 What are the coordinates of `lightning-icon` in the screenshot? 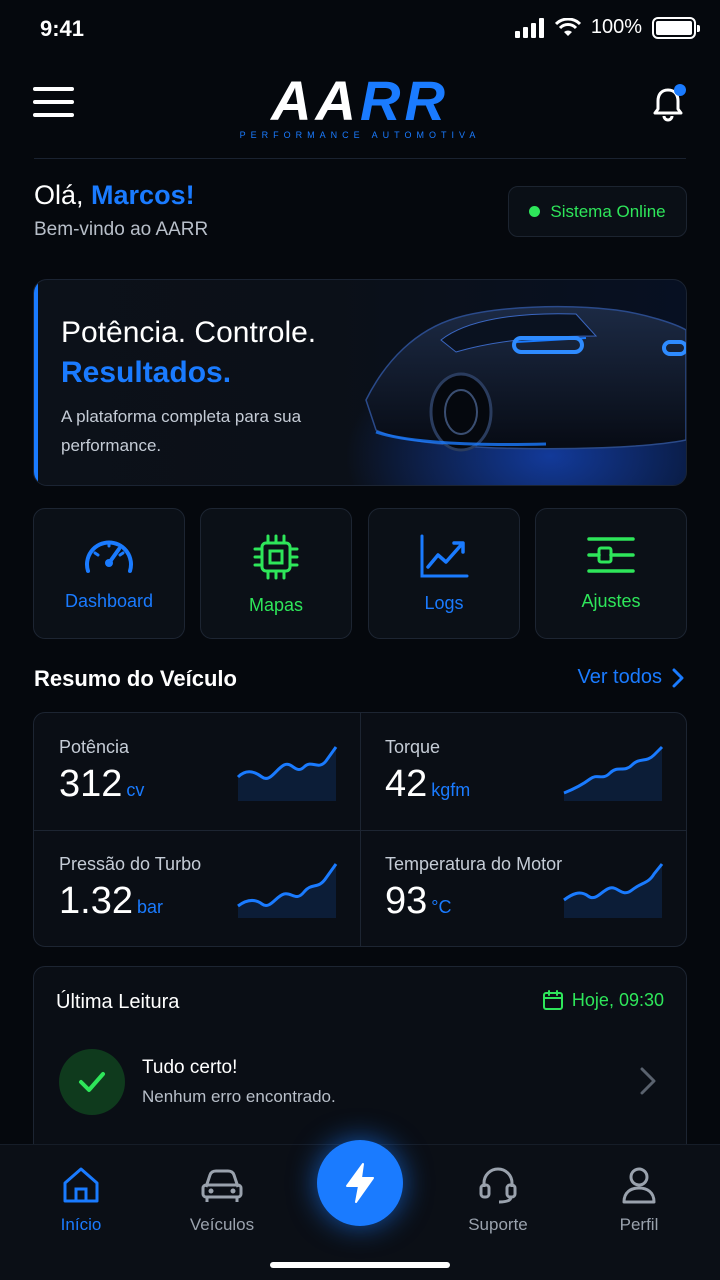 It's located at (360, 1183).